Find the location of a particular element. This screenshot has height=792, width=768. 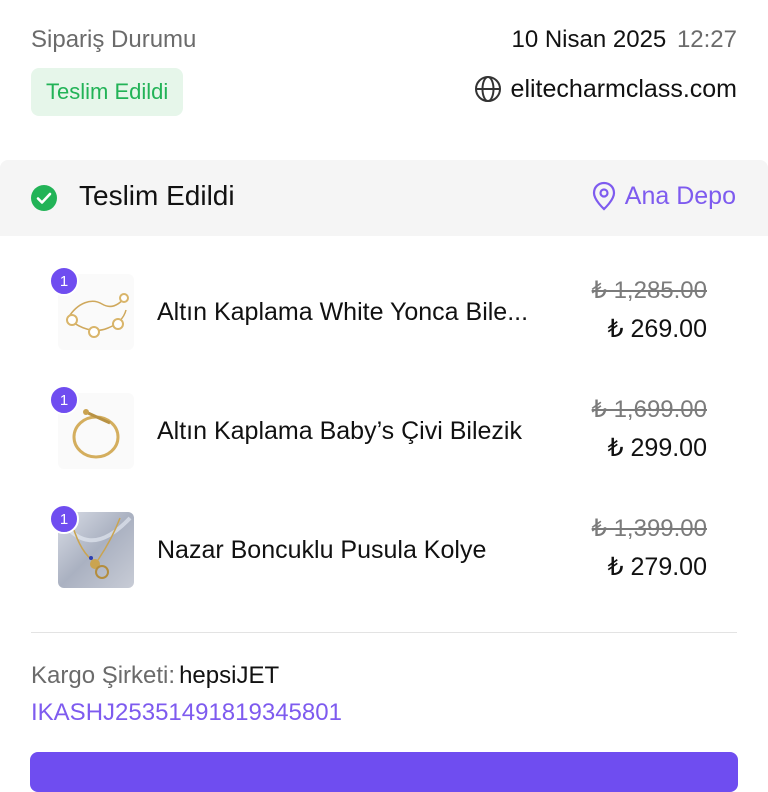

website-link: elitecharmclass.com is located at coordinates (605, 89).